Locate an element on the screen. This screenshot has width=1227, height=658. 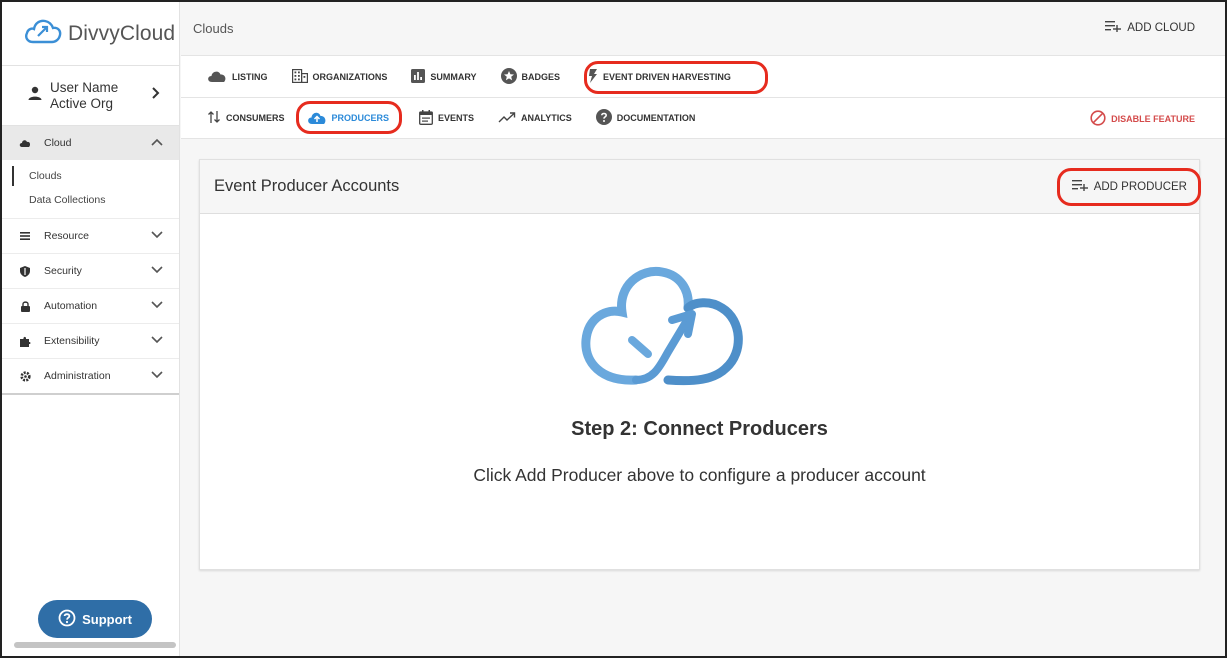
help-icon is located at coordinates (603, 118).